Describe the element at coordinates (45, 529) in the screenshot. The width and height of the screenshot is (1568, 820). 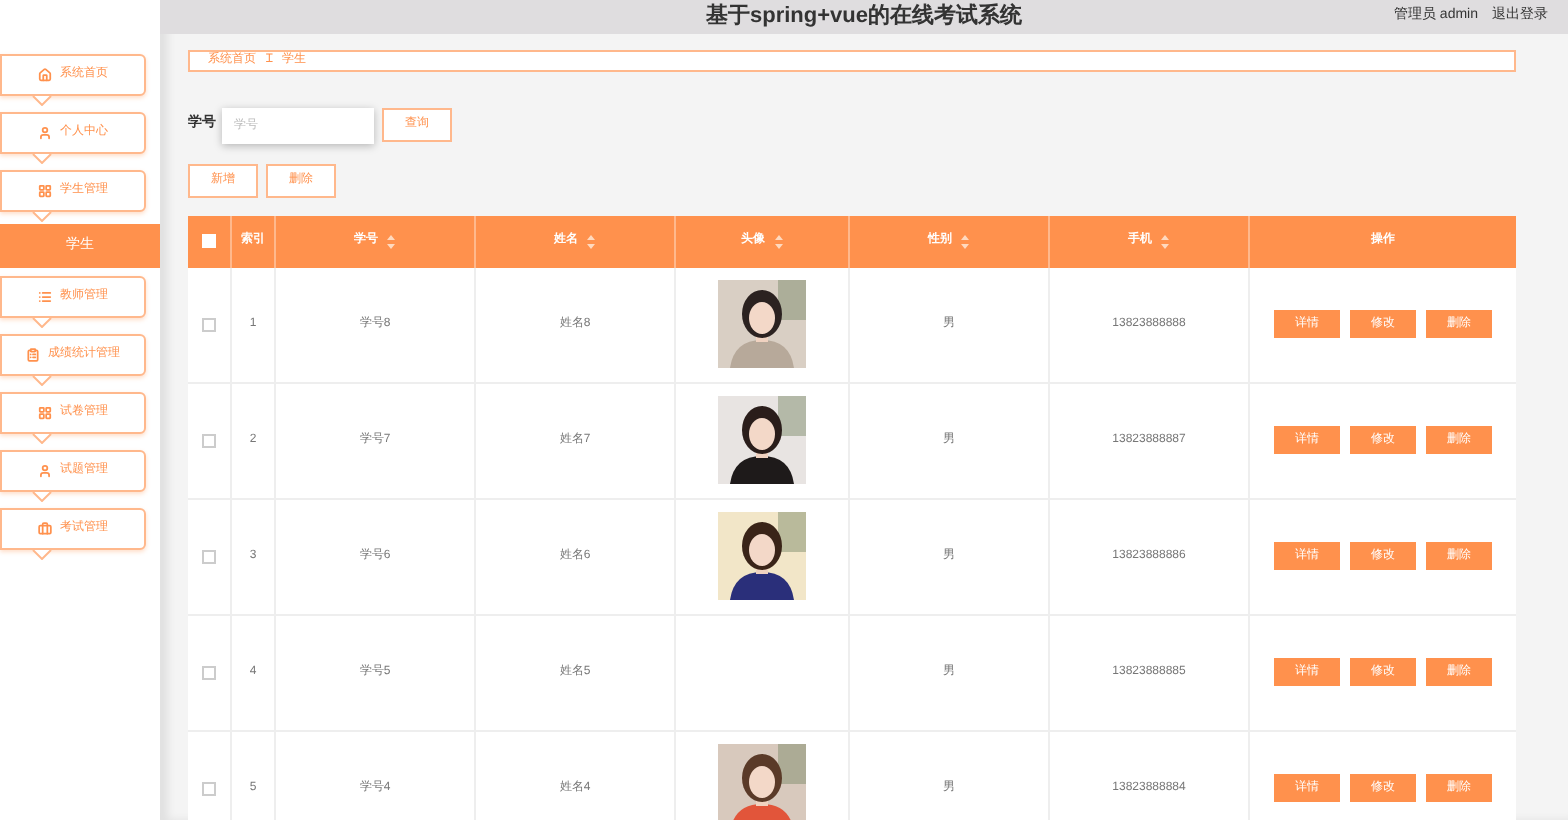
I see `briefcase-icon` at that location.